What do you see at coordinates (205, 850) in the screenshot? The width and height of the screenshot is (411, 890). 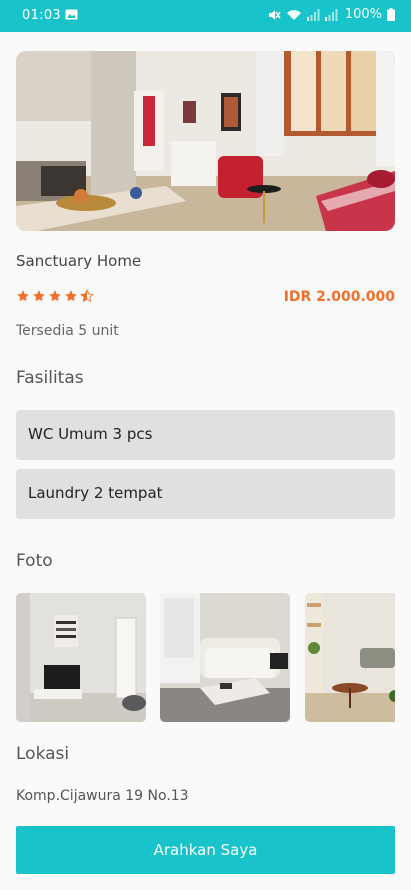 I see `directions-button: Arahkan Saya` at bounding box center [205, 850].